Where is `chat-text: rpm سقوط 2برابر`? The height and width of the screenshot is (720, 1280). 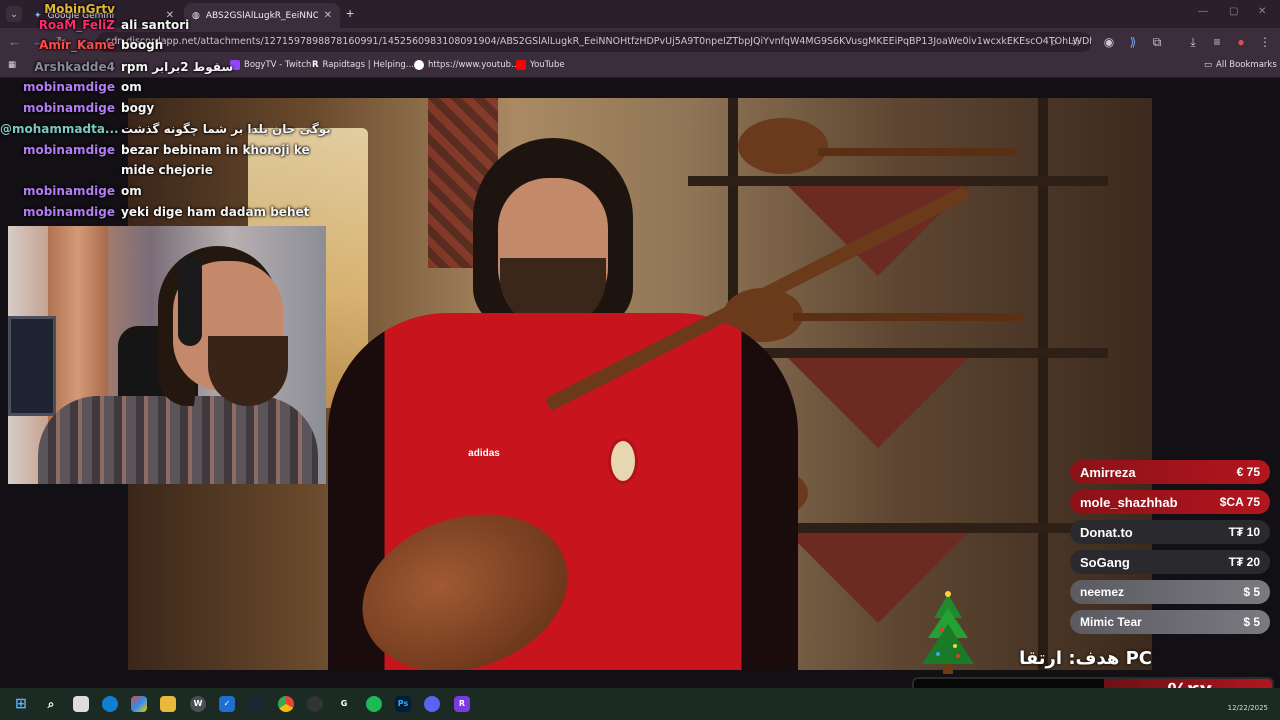
chat-text: rpm سقوط 2برابر is located at coordinates (177, 67).